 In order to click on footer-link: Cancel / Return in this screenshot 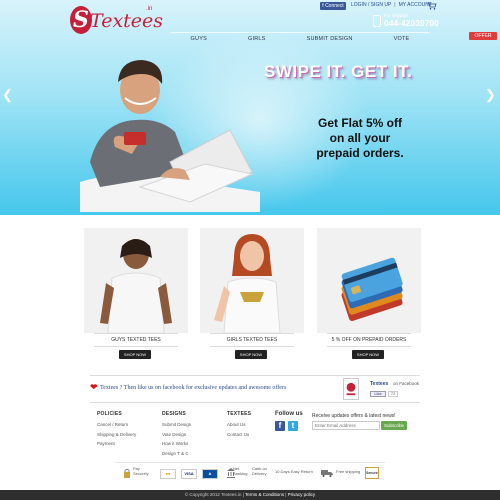, I will do `click(116, 425)`.